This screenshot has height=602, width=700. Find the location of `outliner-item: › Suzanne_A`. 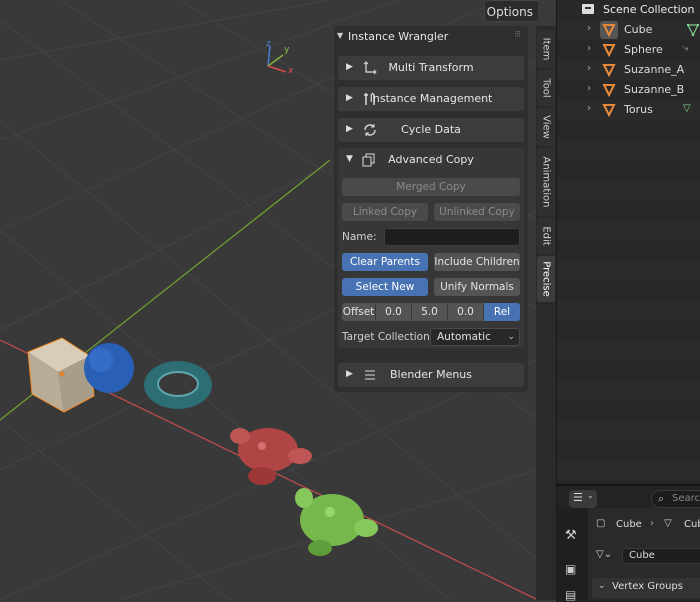

outliner-item: › Suzanne_A is located at coordinates (628, 70).